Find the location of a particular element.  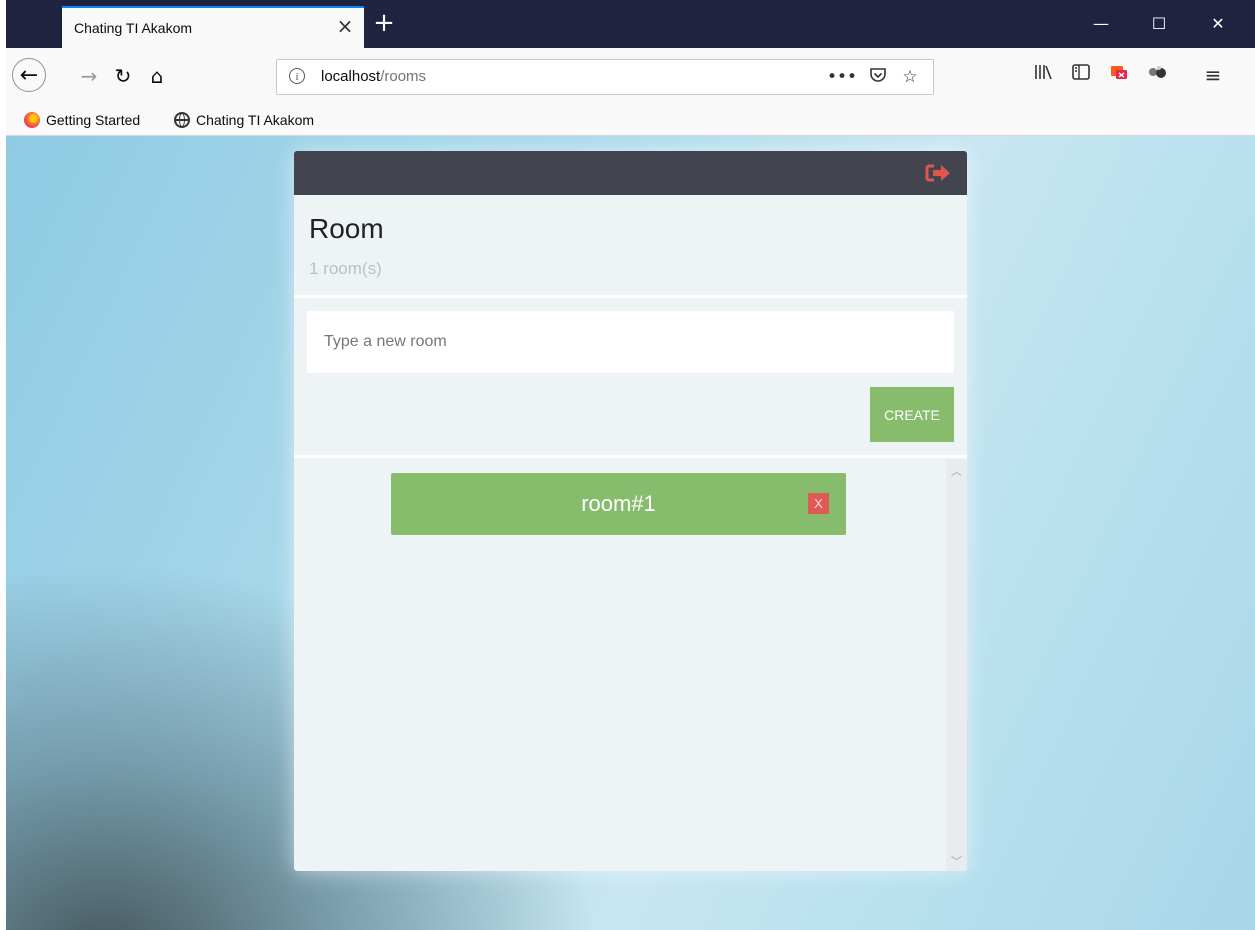

bookmark-label: Chating TI Akakom is located at coordinates (255, 120).